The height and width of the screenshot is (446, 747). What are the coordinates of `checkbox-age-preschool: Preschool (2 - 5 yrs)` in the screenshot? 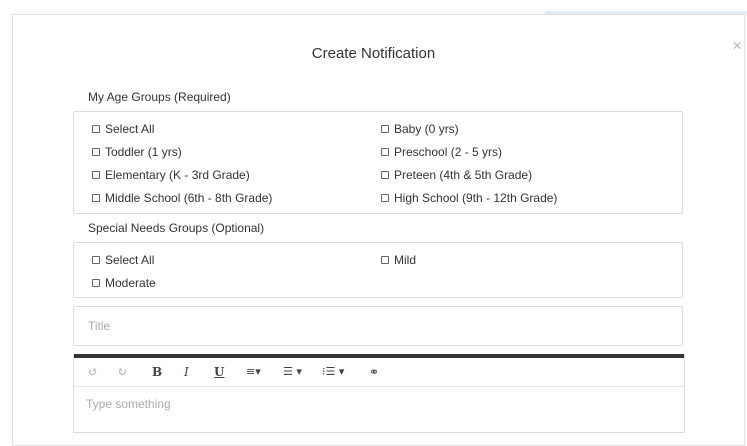 It's located at (441, 152).